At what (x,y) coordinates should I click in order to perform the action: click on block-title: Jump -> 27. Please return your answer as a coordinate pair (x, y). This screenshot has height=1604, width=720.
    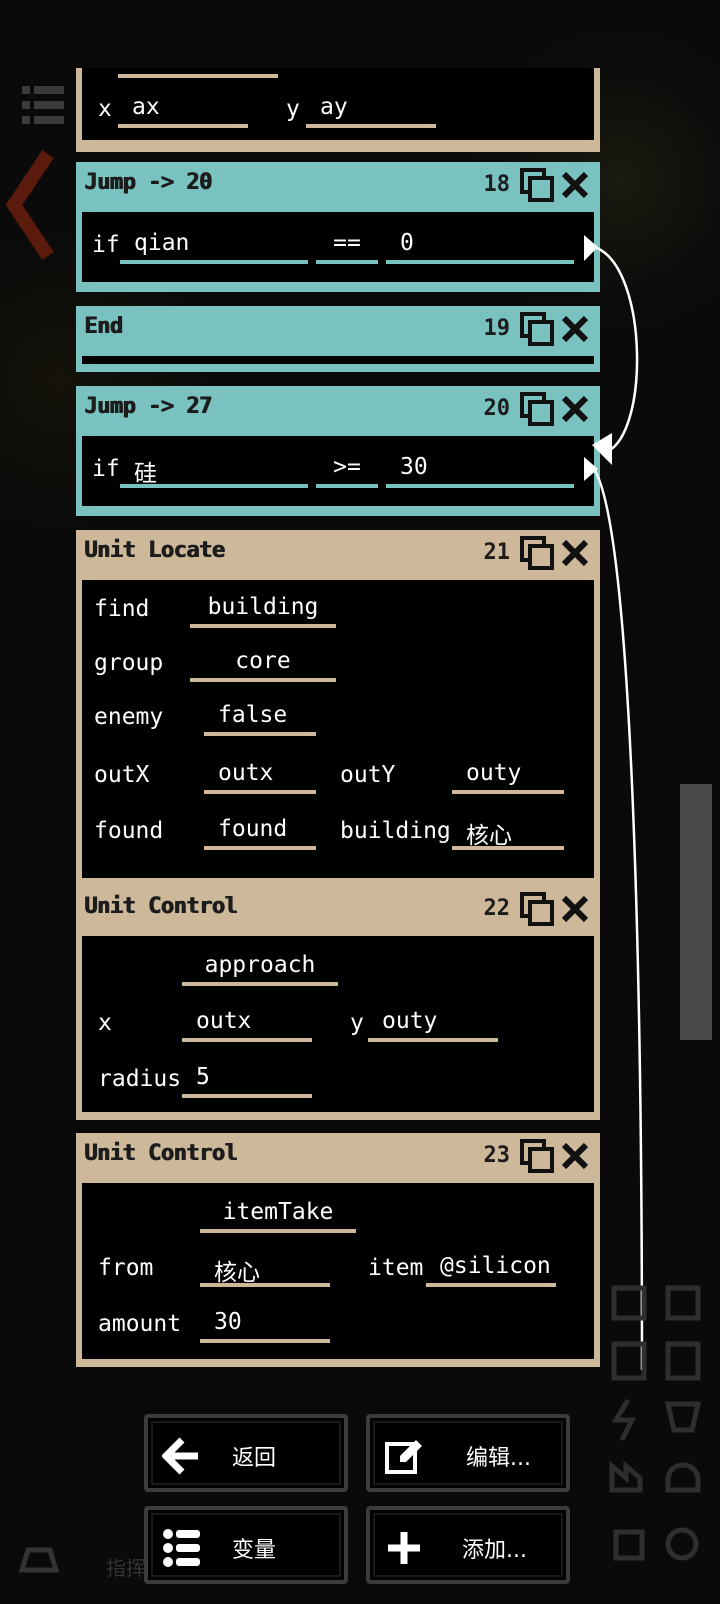
    Looking at the image, I should click on (148, 406).